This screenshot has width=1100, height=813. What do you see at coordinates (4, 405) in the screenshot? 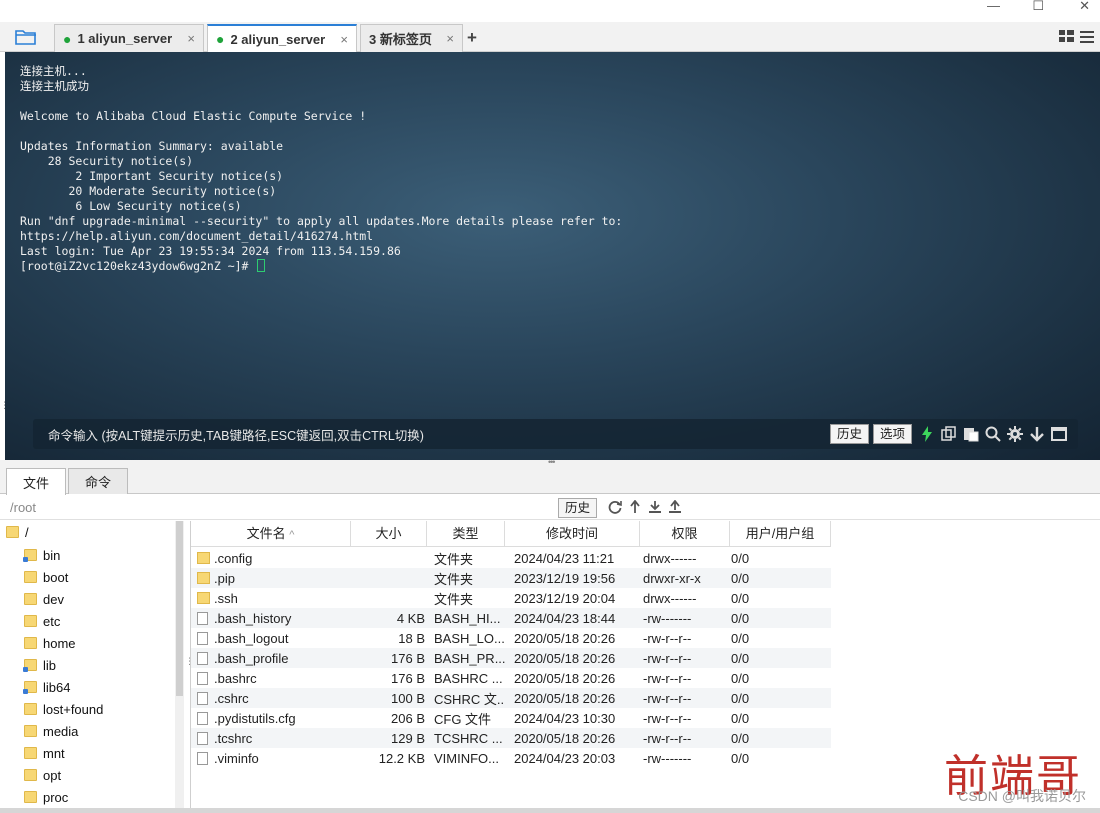
I see `resize-handle-icon: ⋮` at bounding box center [4, 405].